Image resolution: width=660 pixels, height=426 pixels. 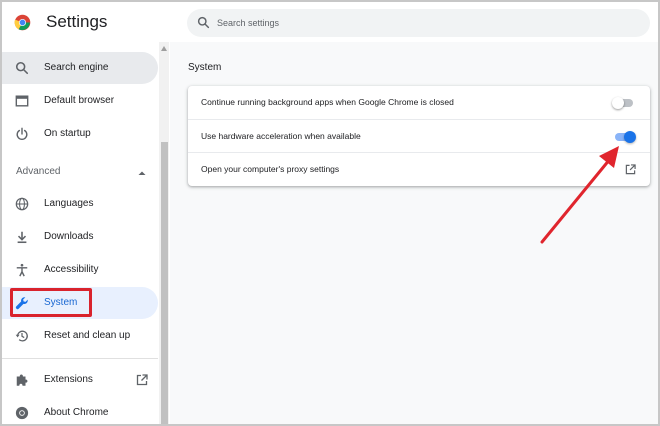 What do you see at coordinates (164, 283) in the screenshot?
I see `scrollbar-thumb` at bounding box center [164, 283].